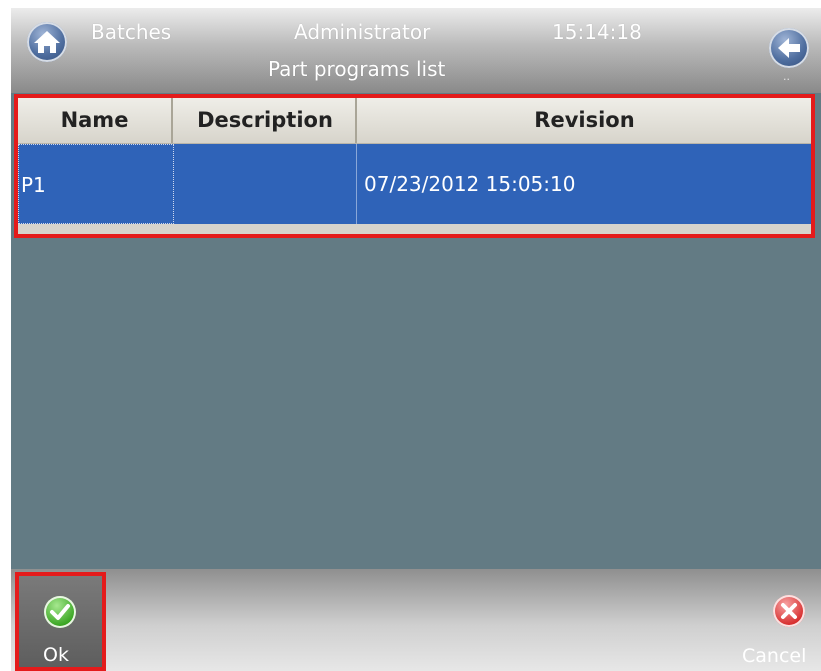 The height and width of the screenshot is (671, 821). I want to click on back-button, so click(789, 48).